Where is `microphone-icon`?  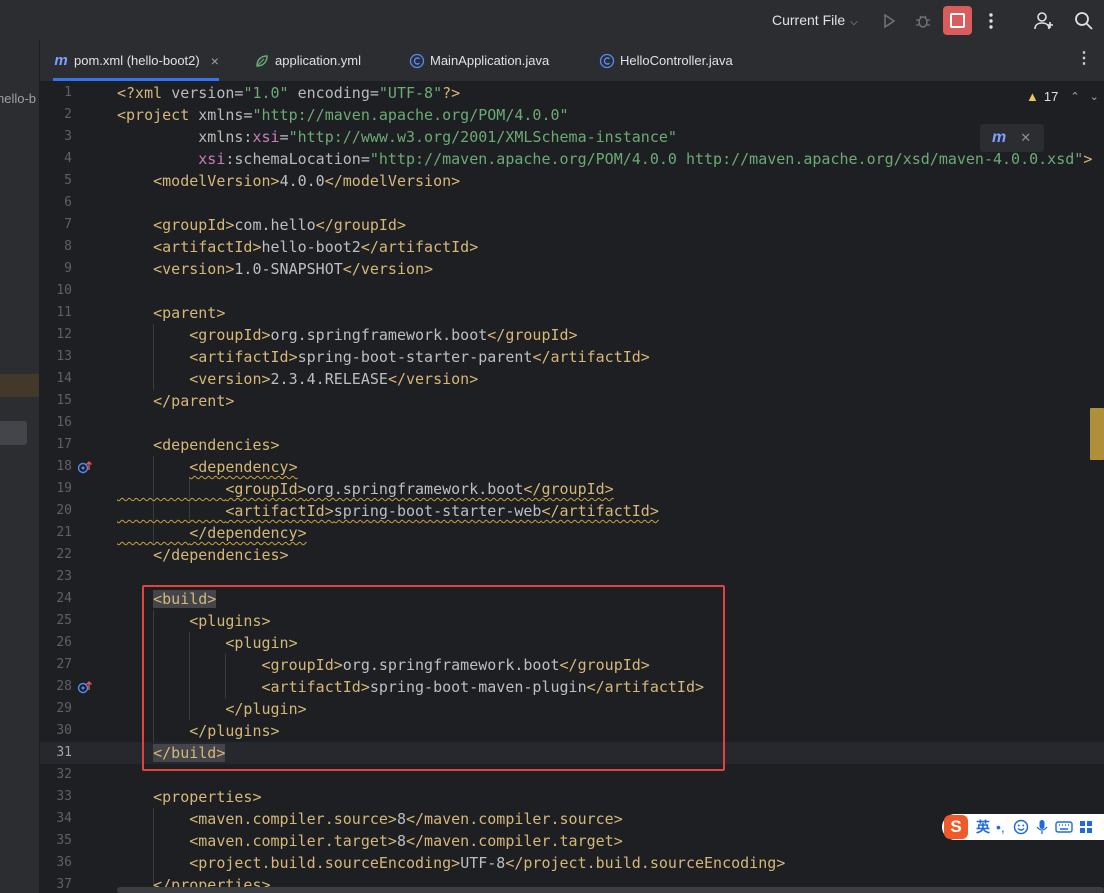 microphone-icon is located at coordinates (1042, 827).